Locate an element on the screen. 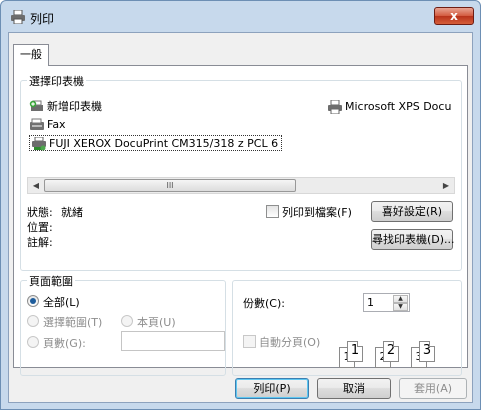 The image size is (481, 410). page-range-label: 頁面範圍 is located at coordinates (51, 281).